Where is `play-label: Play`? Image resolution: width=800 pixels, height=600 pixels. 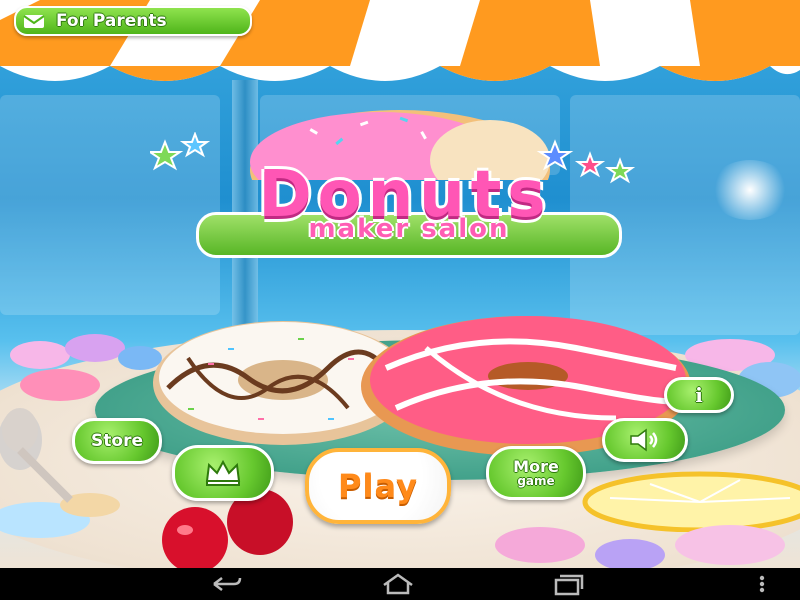 play-label: Play is located at coordinates (378, 486).